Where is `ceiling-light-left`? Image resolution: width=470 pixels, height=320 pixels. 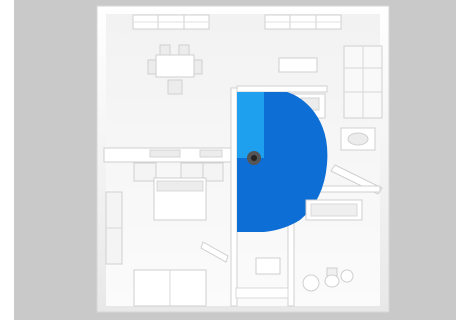
ceiling-light-left is located at coordinates (171, 22).